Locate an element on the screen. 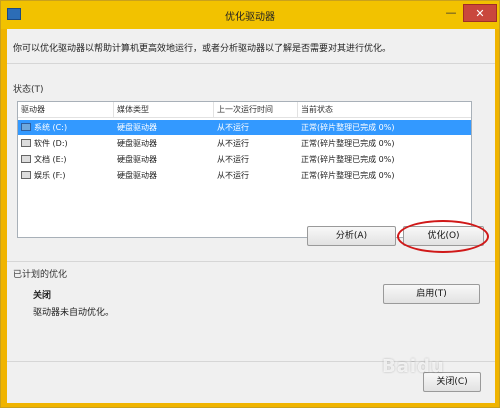 This screenshot has height=408, width=500. window-title: 优化驱动器 is located at coordinates (250, 17).